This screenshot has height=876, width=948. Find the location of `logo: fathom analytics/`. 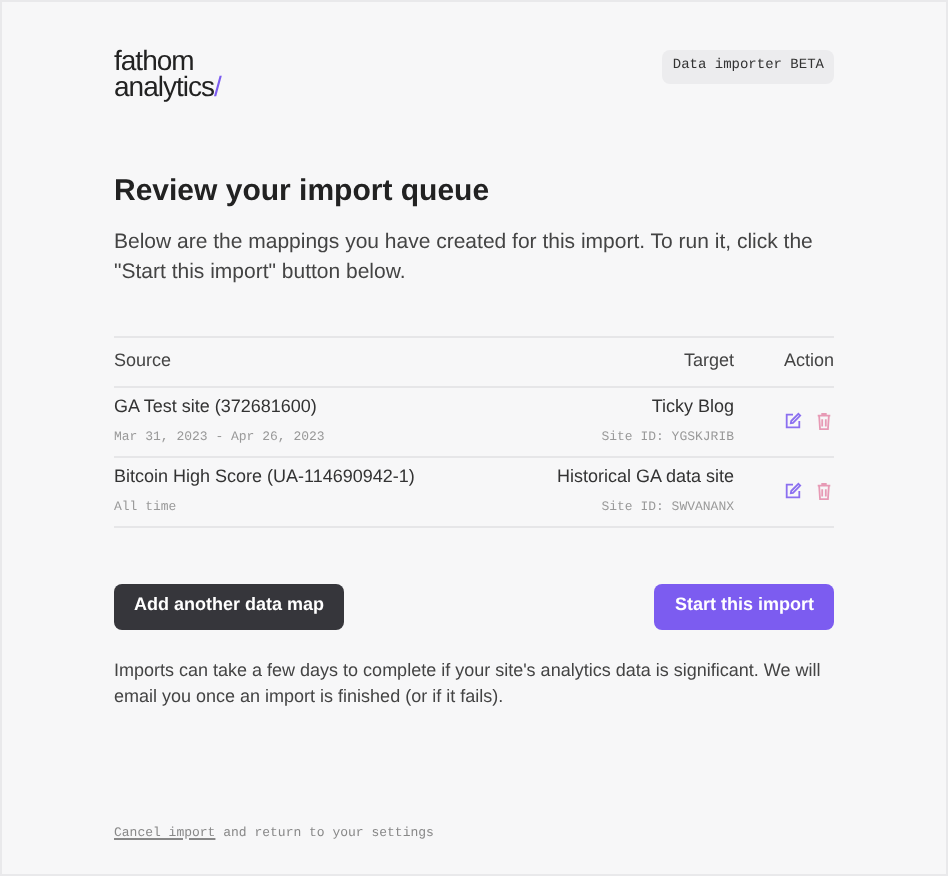

logo: fathom analytics/ is located at coordinates (167, 73).